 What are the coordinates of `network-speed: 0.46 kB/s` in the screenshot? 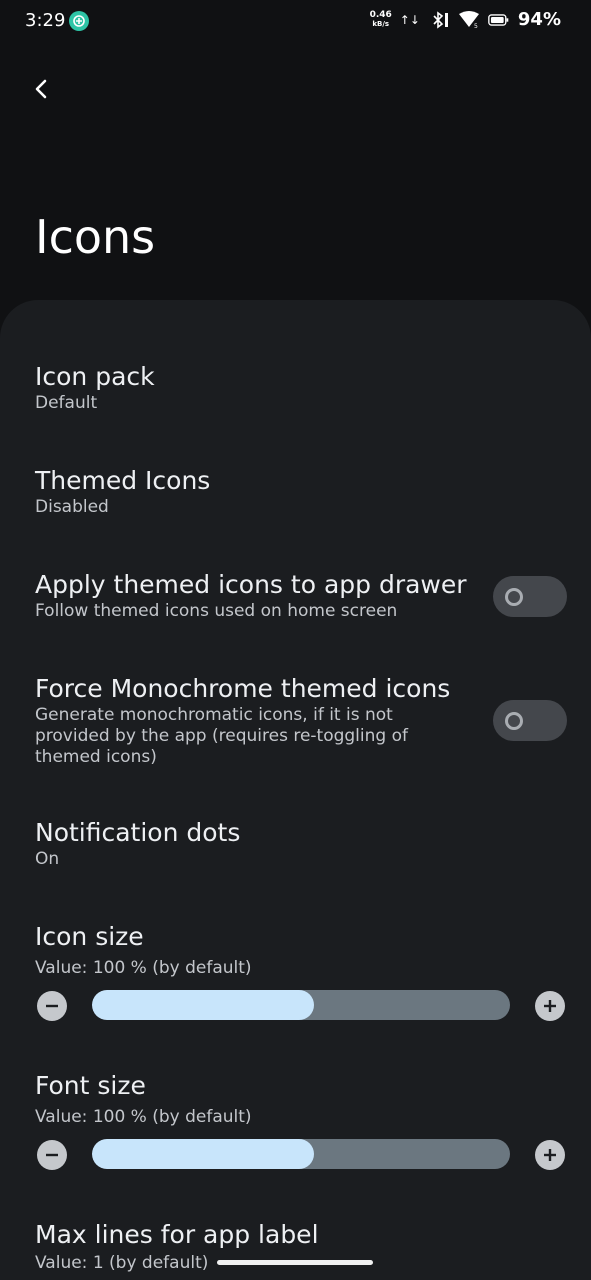 It's located at (380, 19).